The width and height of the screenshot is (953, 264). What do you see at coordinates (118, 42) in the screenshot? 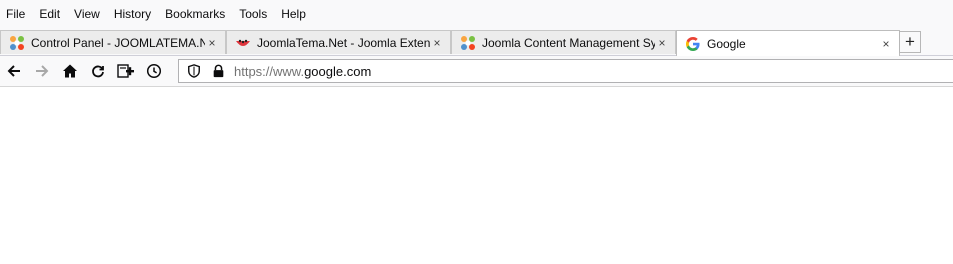
I see `tab-title: Control Panel - JOOMLATEMA.N` at bounding box center [118, 42].